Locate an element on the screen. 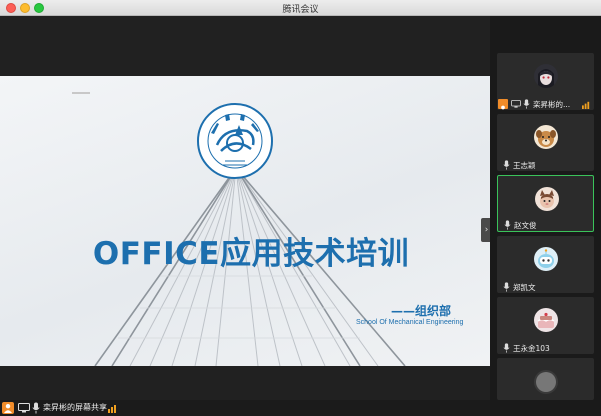 Image resolution: width=601 pixels, height=416 pixels. participant-name: 赵文俊 is located at coordinates (525, 225).